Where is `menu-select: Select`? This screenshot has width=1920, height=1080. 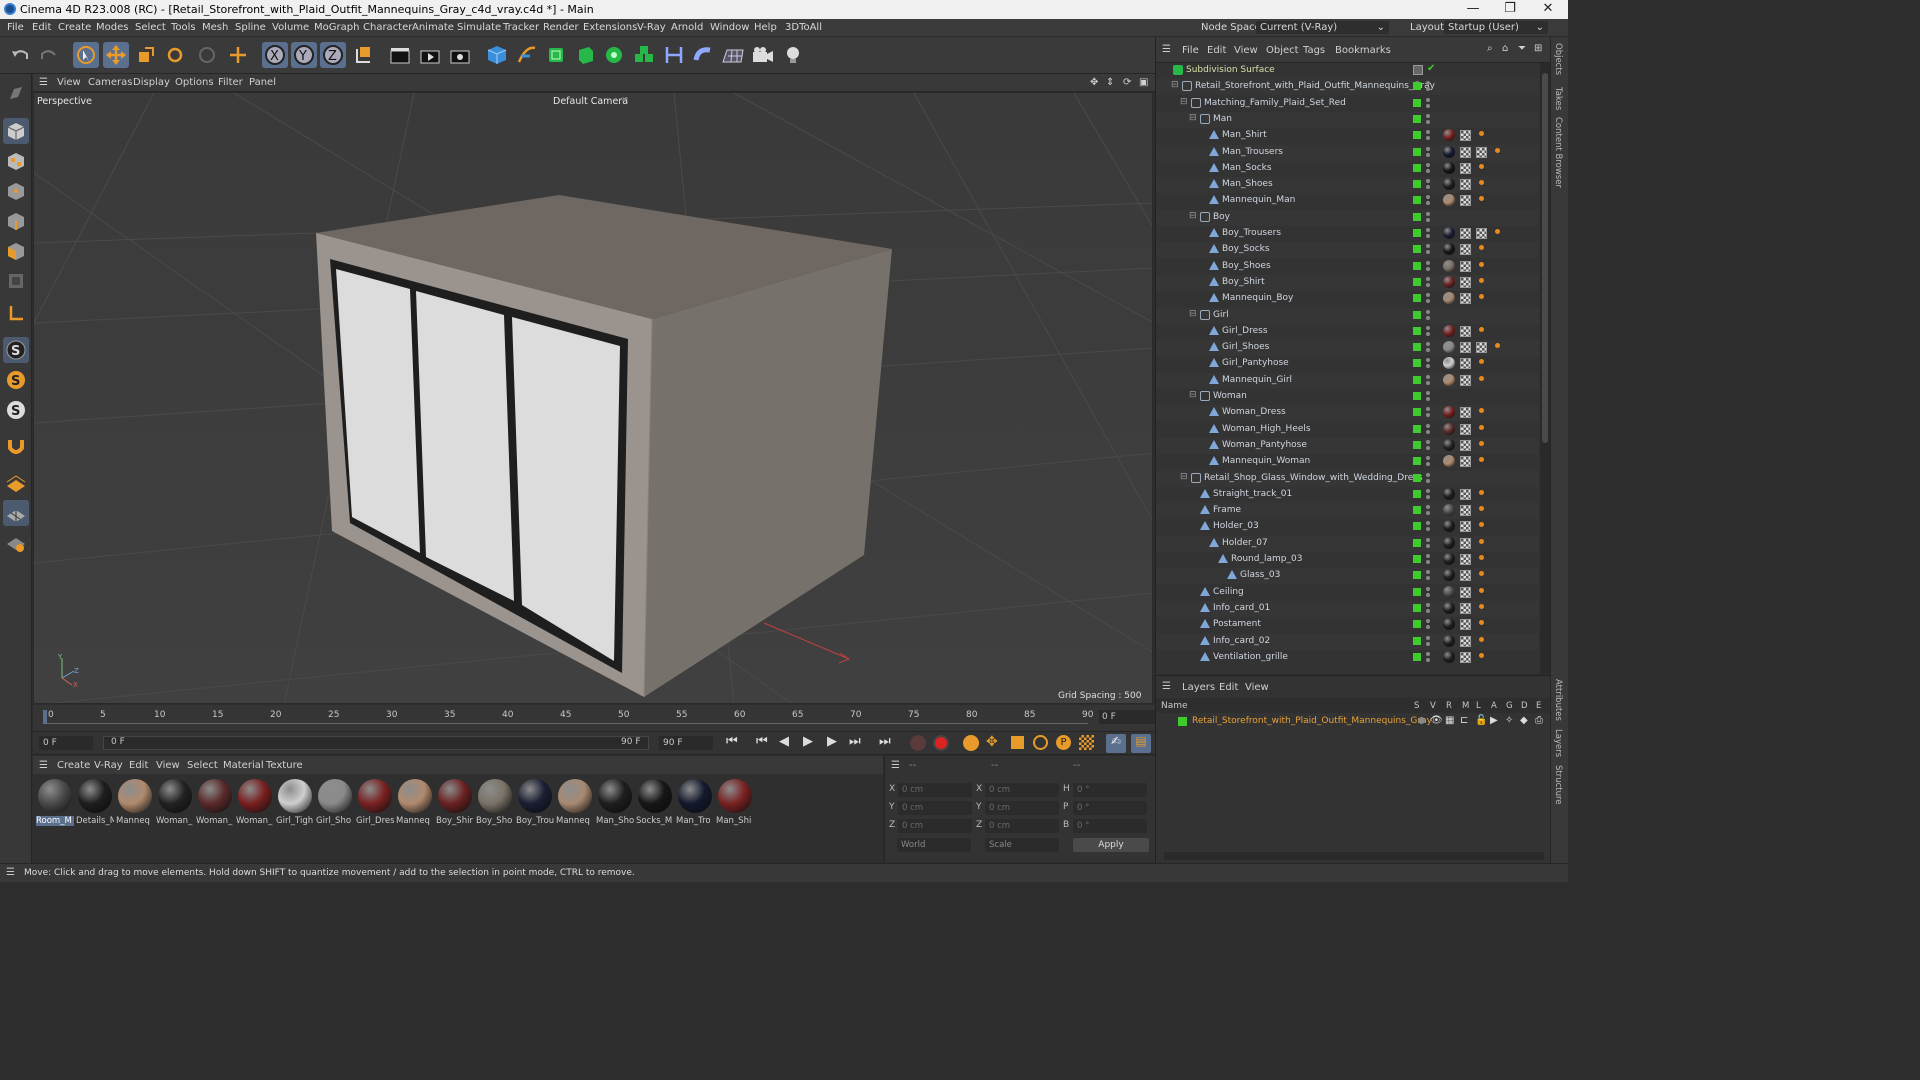 menu-select: Select is located at coordinates (150, 27).